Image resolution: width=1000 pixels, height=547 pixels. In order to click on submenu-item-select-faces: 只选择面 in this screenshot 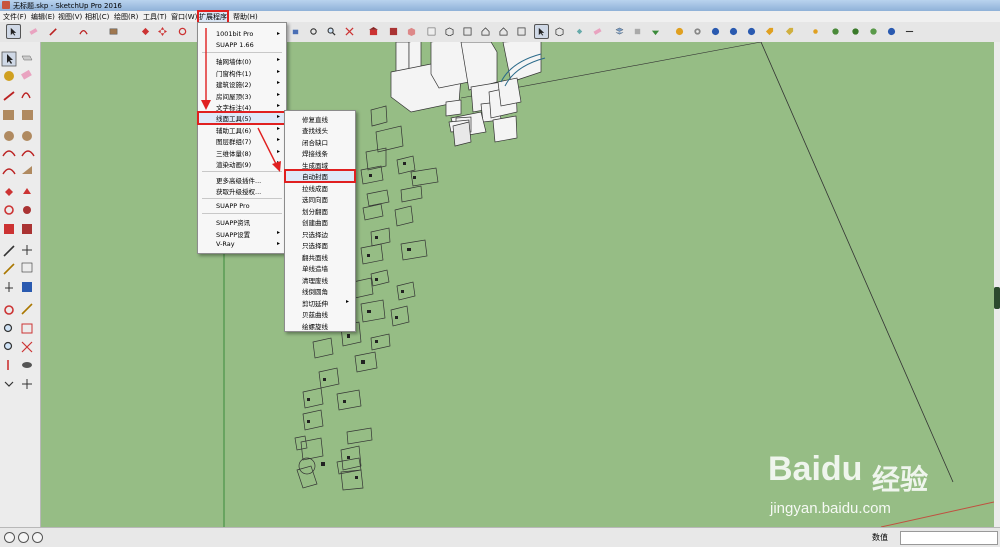, I will do `click(315, 245)`.